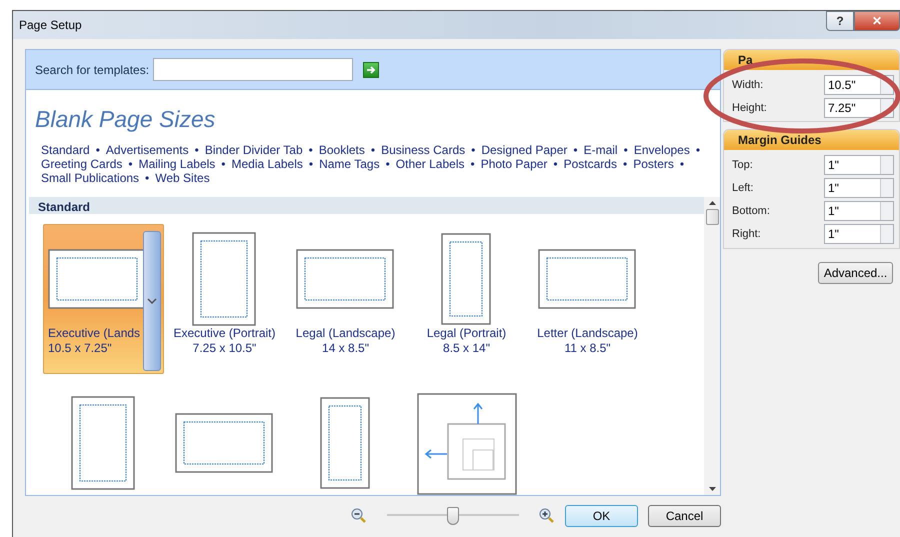 This screenshot has height=537, width=900. I want to click on scroll-down-icon, so click(712, 489).